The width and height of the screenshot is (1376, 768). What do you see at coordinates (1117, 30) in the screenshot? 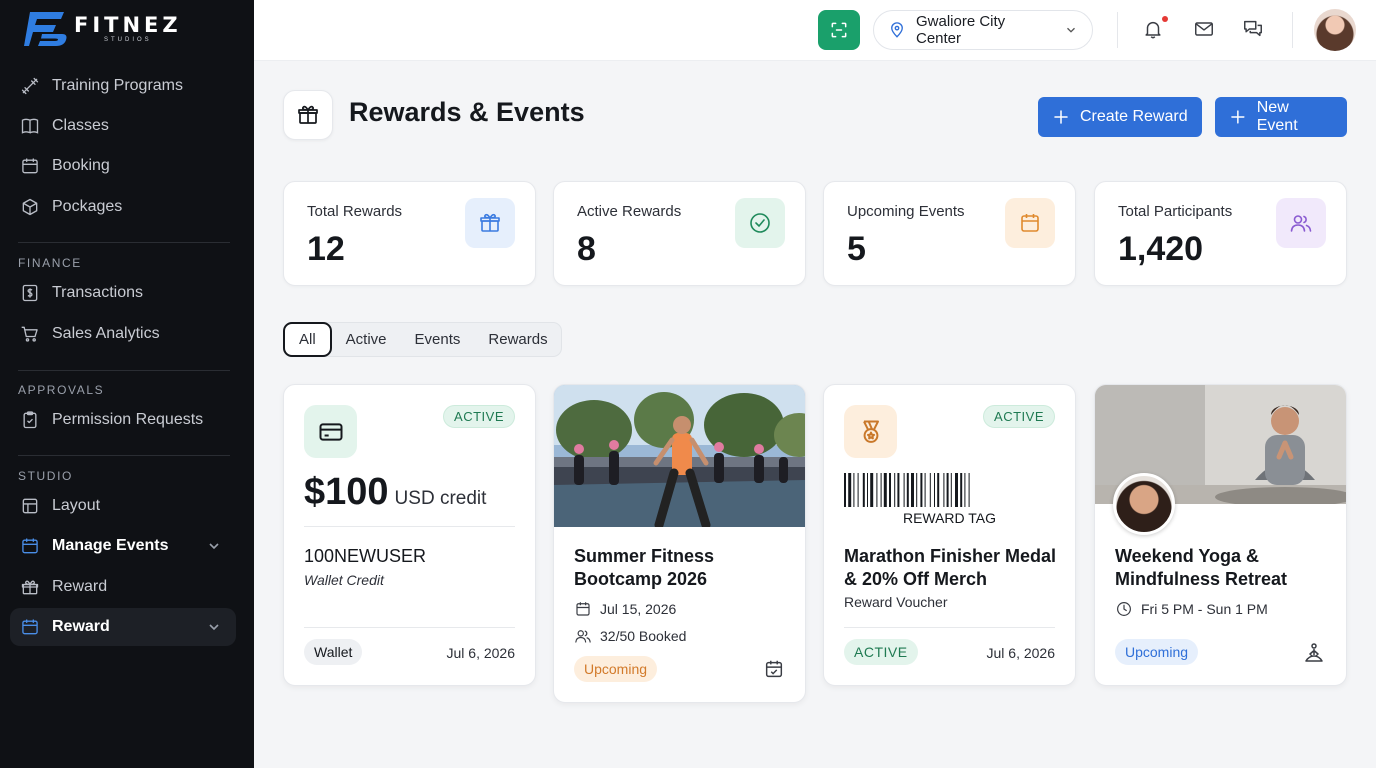
I see `topbar-separator` at bounding box center [1117, 30].